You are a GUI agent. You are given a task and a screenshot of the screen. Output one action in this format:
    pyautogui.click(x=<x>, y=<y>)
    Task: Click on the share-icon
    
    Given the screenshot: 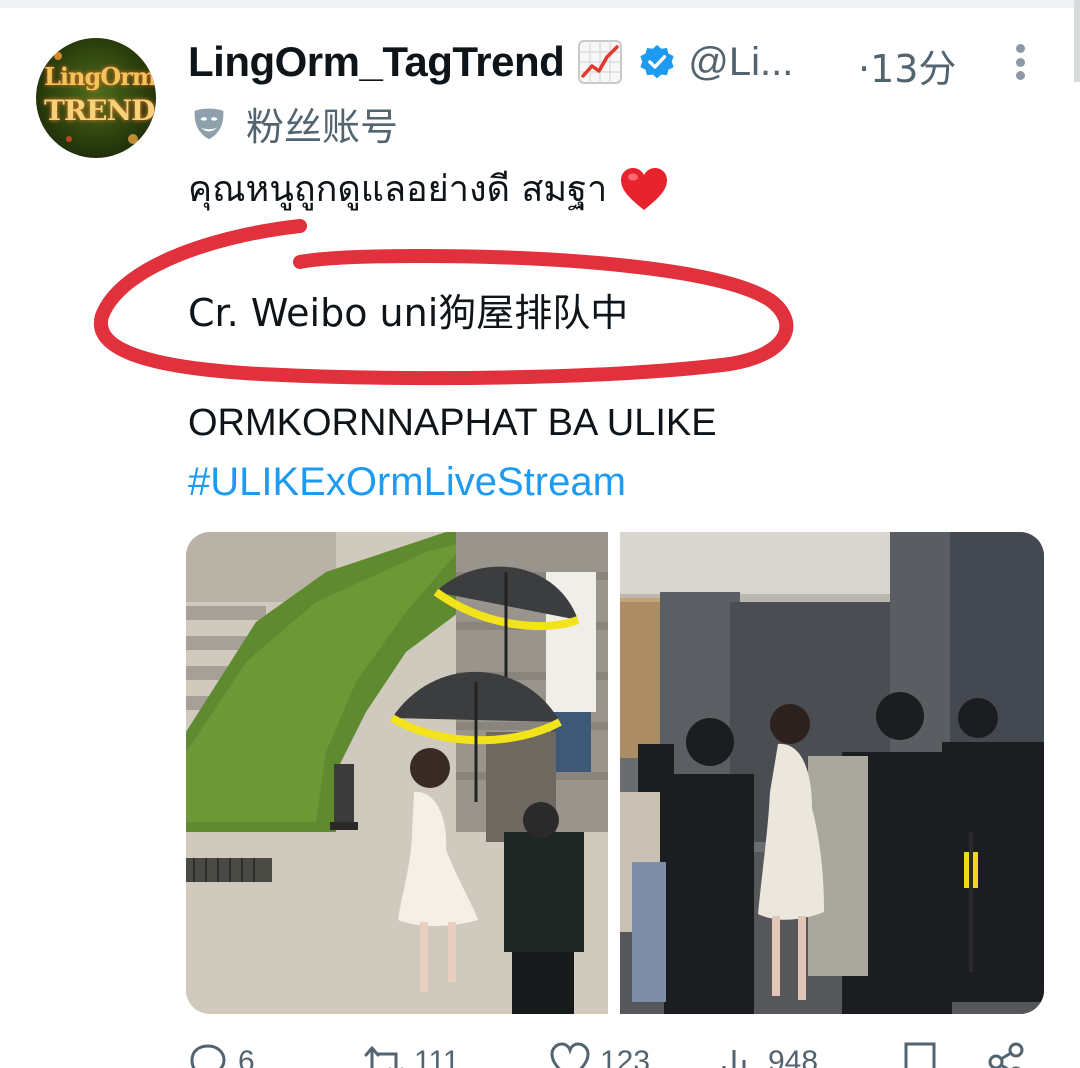 What is the action you would take?
    pyautogui.click(x=1006, y=1055)
    